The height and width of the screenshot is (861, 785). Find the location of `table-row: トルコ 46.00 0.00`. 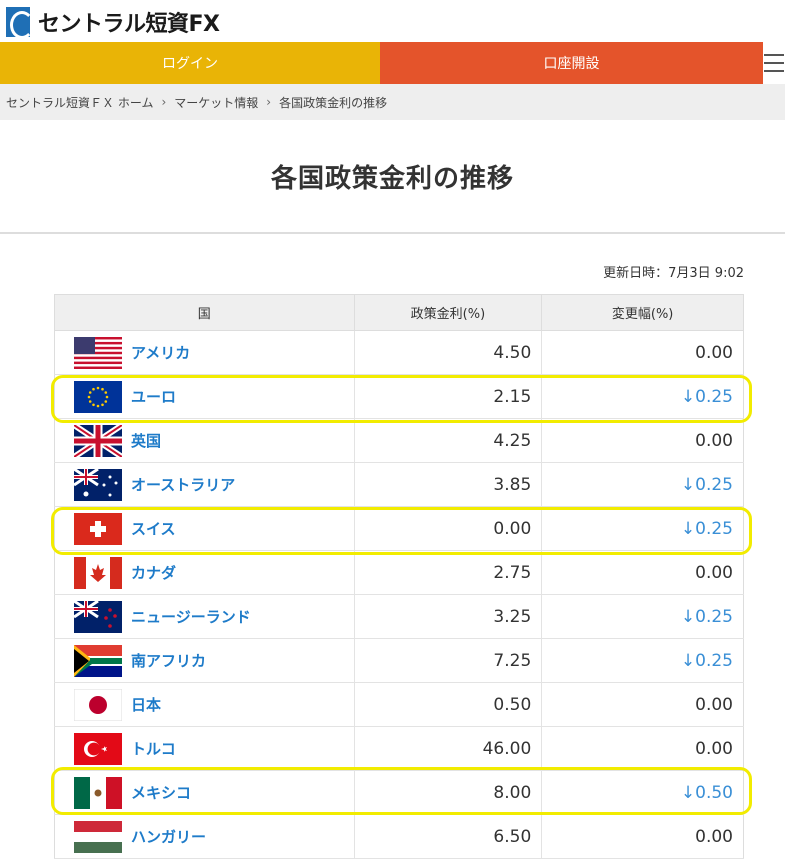

table-row: トルコ 46.00 0.00 is located at coordinates (399, 748).